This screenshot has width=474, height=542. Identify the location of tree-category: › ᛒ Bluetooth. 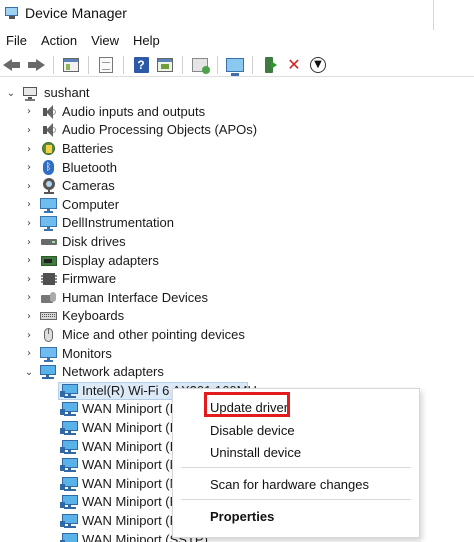
(237, 167).